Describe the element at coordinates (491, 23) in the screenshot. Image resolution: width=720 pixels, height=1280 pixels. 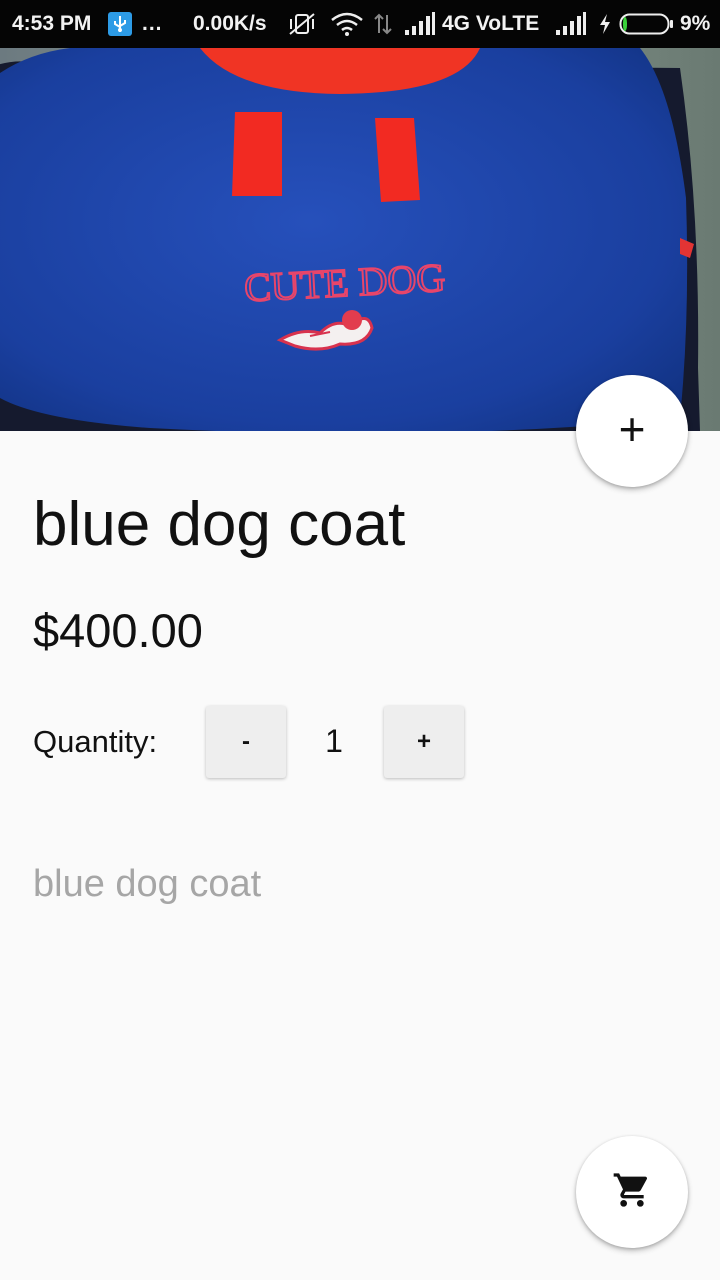
I see `network-type: 4G VoLTE` at that location.